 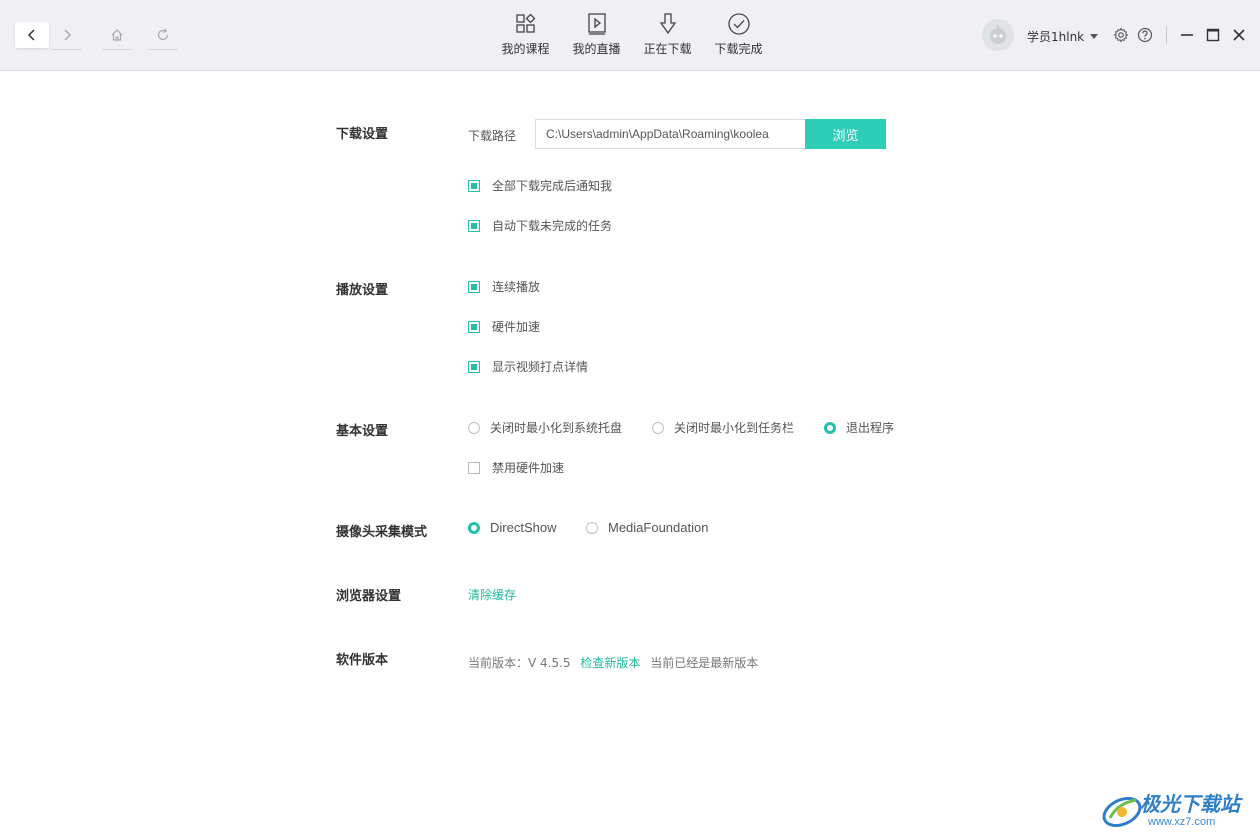 What do you see at coordinates (610, 663) in the screenshot?
I see `check-update-link: 检查新版本` at bounding box center [610, 663].